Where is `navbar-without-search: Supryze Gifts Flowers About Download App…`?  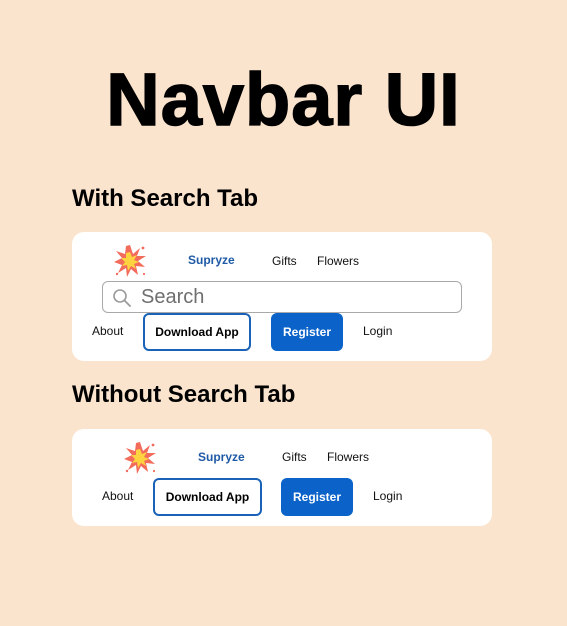
navbar-without-search: Supryze Gifts Flowers About Download App… is located at coordinates (282, 477).